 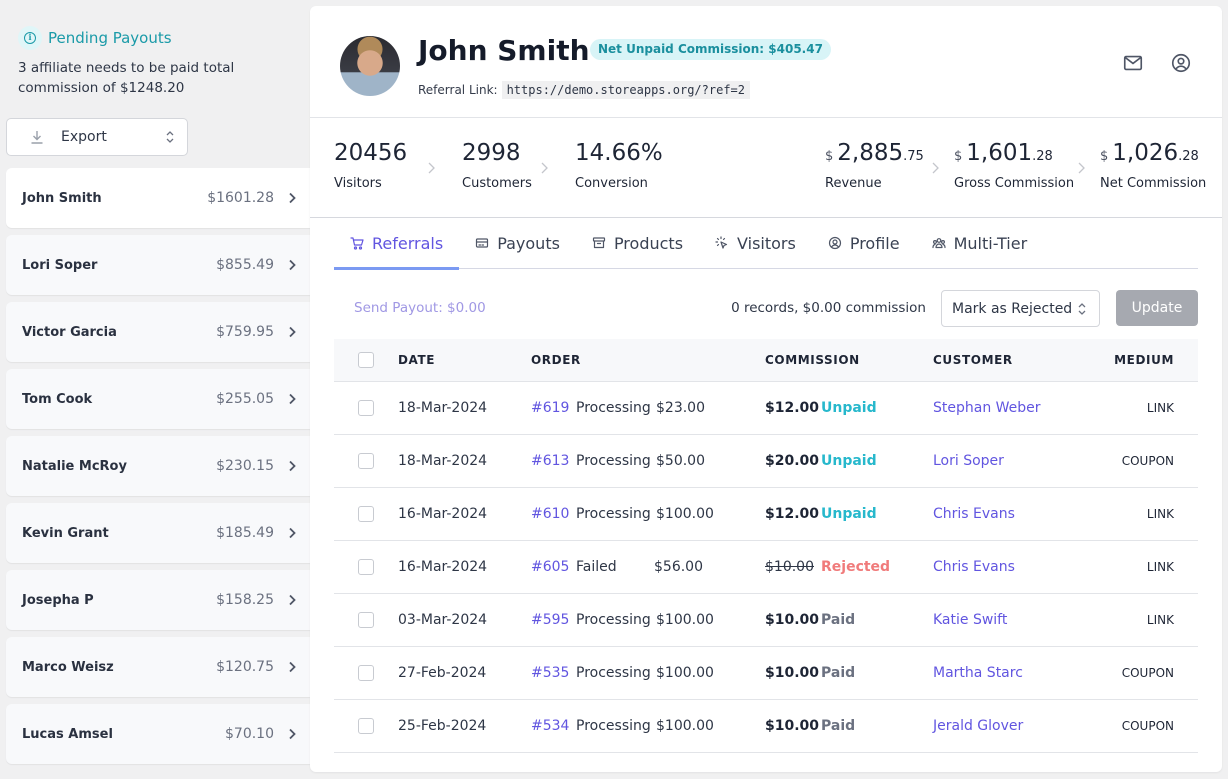 What do you see at coordinates (856, 567) in the screenshot?
I see `row-payout-status: Rejected` at bounding box center [856, 567].